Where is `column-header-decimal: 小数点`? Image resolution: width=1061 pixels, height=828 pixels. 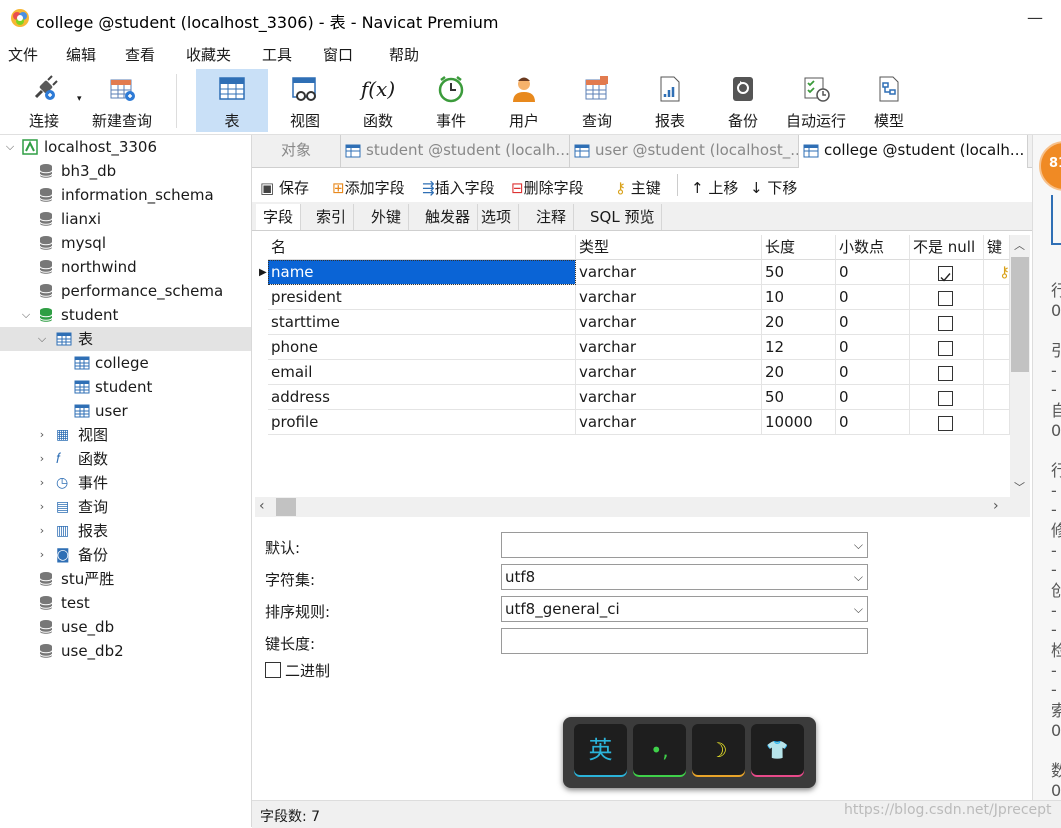
column-header-decimal: 小数点 is located at coordinates (873, 247).